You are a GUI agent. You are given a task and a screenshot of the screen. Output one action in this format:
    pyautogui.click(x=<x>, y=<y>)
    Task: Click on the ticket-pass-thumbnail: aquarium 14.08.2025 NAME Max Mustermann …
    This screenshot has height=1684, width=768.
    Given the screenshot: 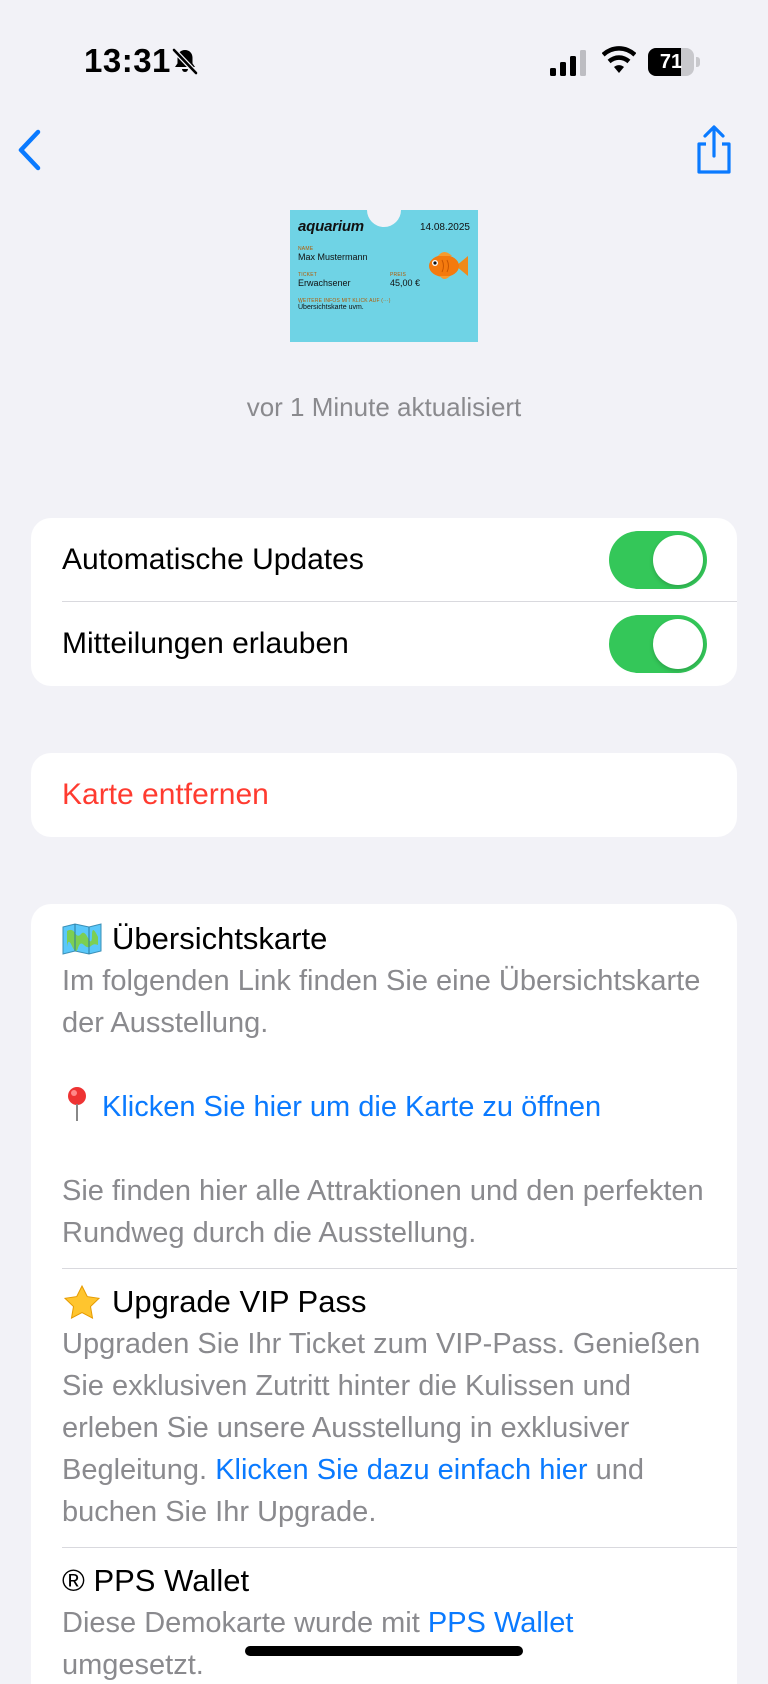 What is the action you would take?
    pyautogui.click(x=384, y=276)
    